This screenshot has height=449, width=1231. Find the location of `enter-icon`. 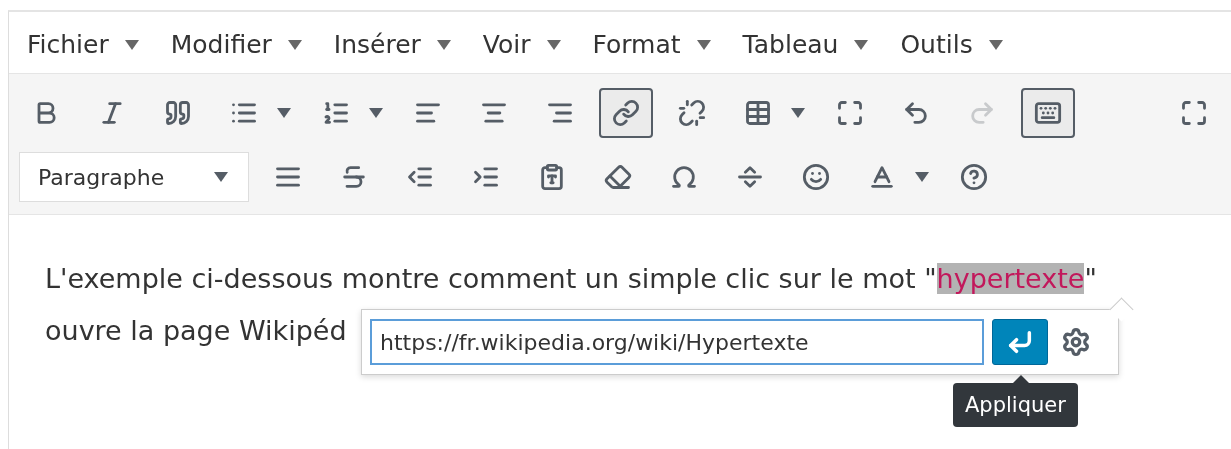

enter-icon is located at coordinates (1020, 342).